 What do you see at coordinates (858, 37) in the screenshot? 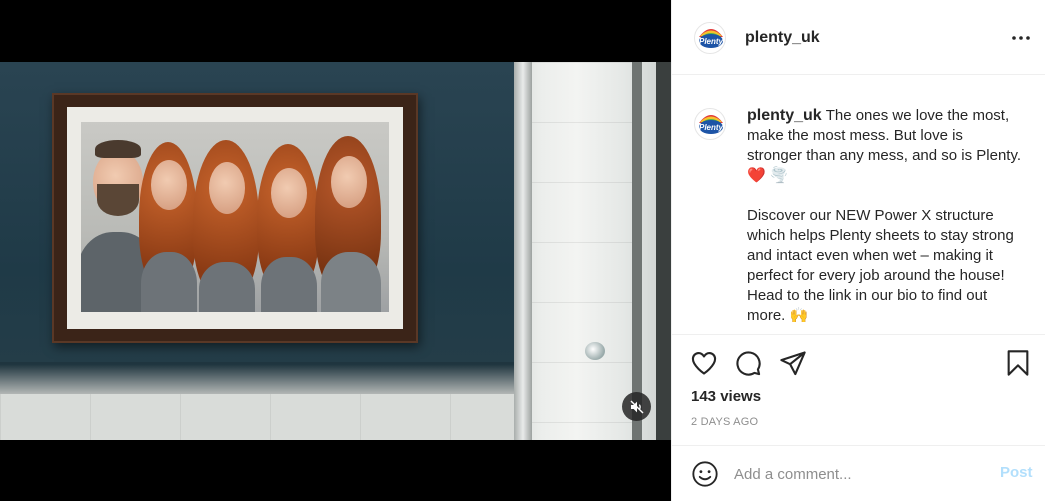
I see `post-header: Plenty plenty_uk` at bounding box center [858, 37].